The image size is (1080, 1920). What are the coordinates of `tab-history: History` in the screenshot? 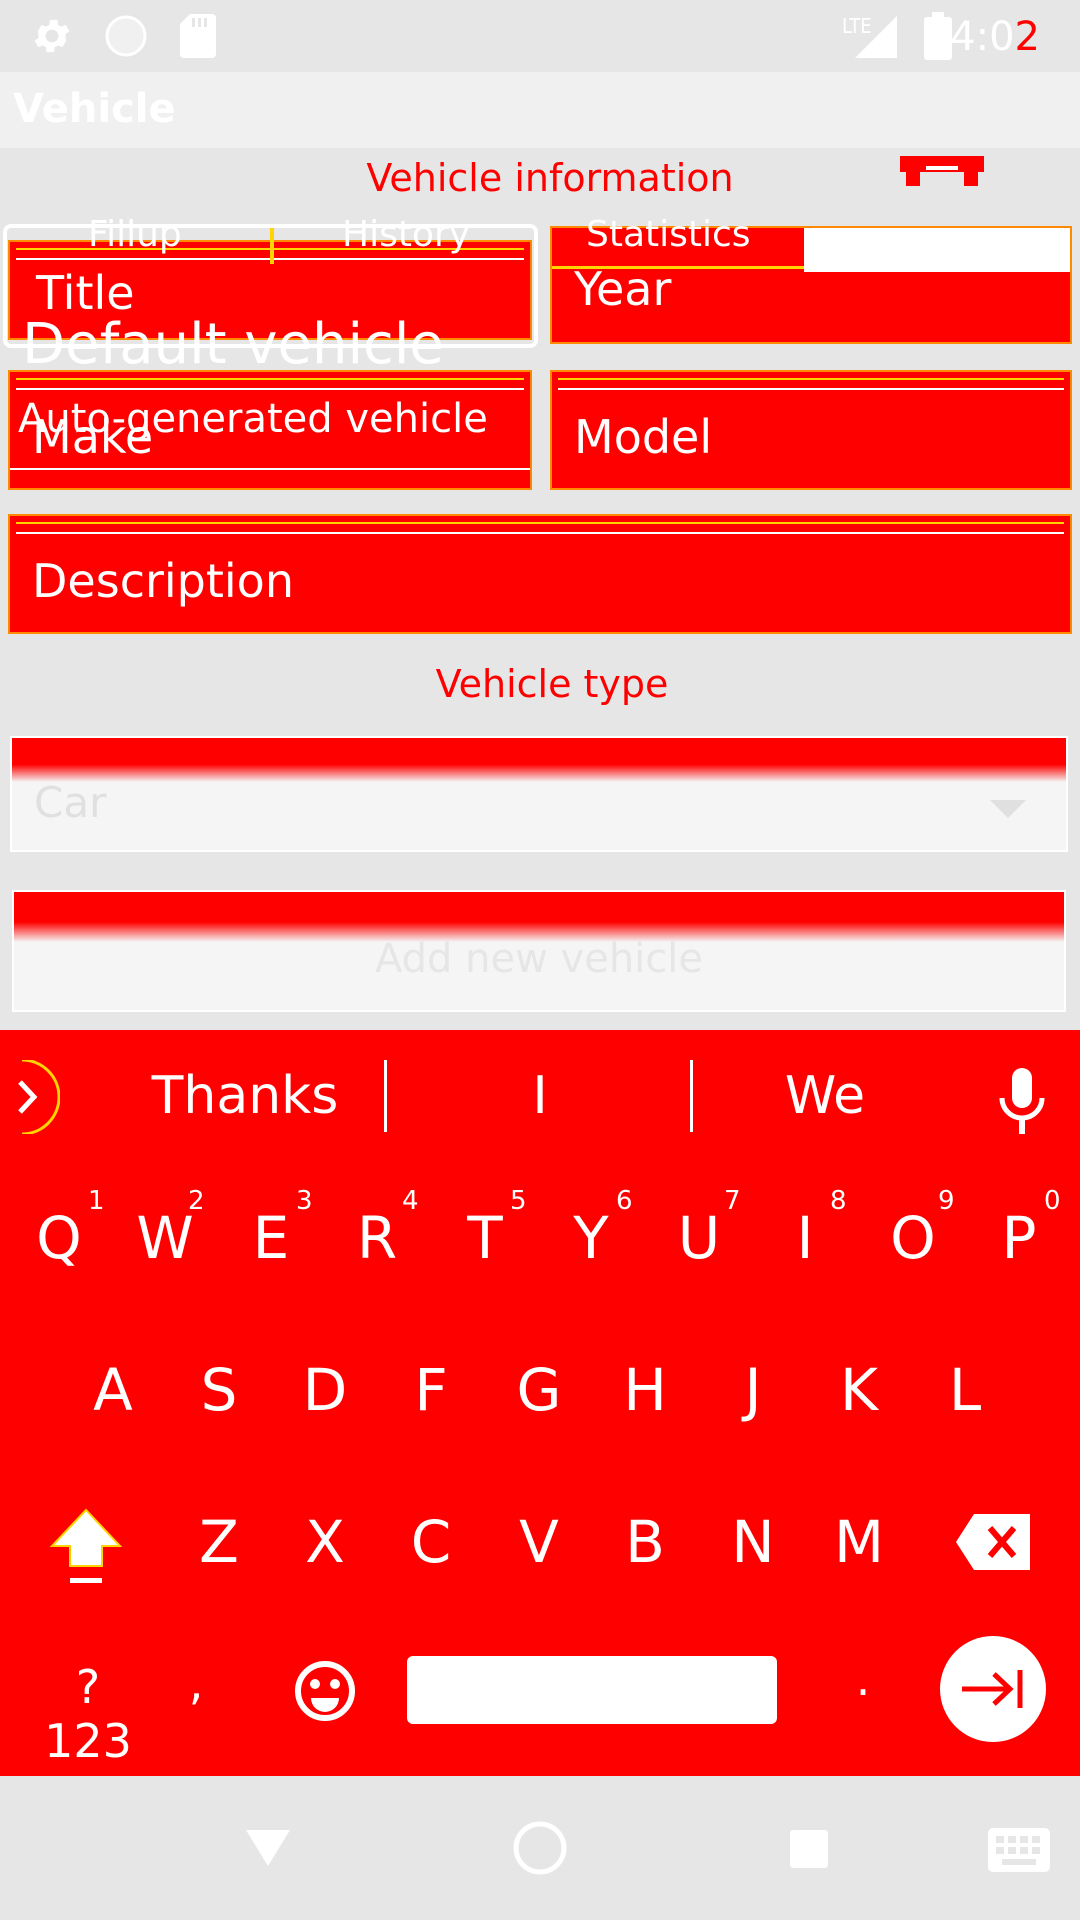 It's located at (406, 234).